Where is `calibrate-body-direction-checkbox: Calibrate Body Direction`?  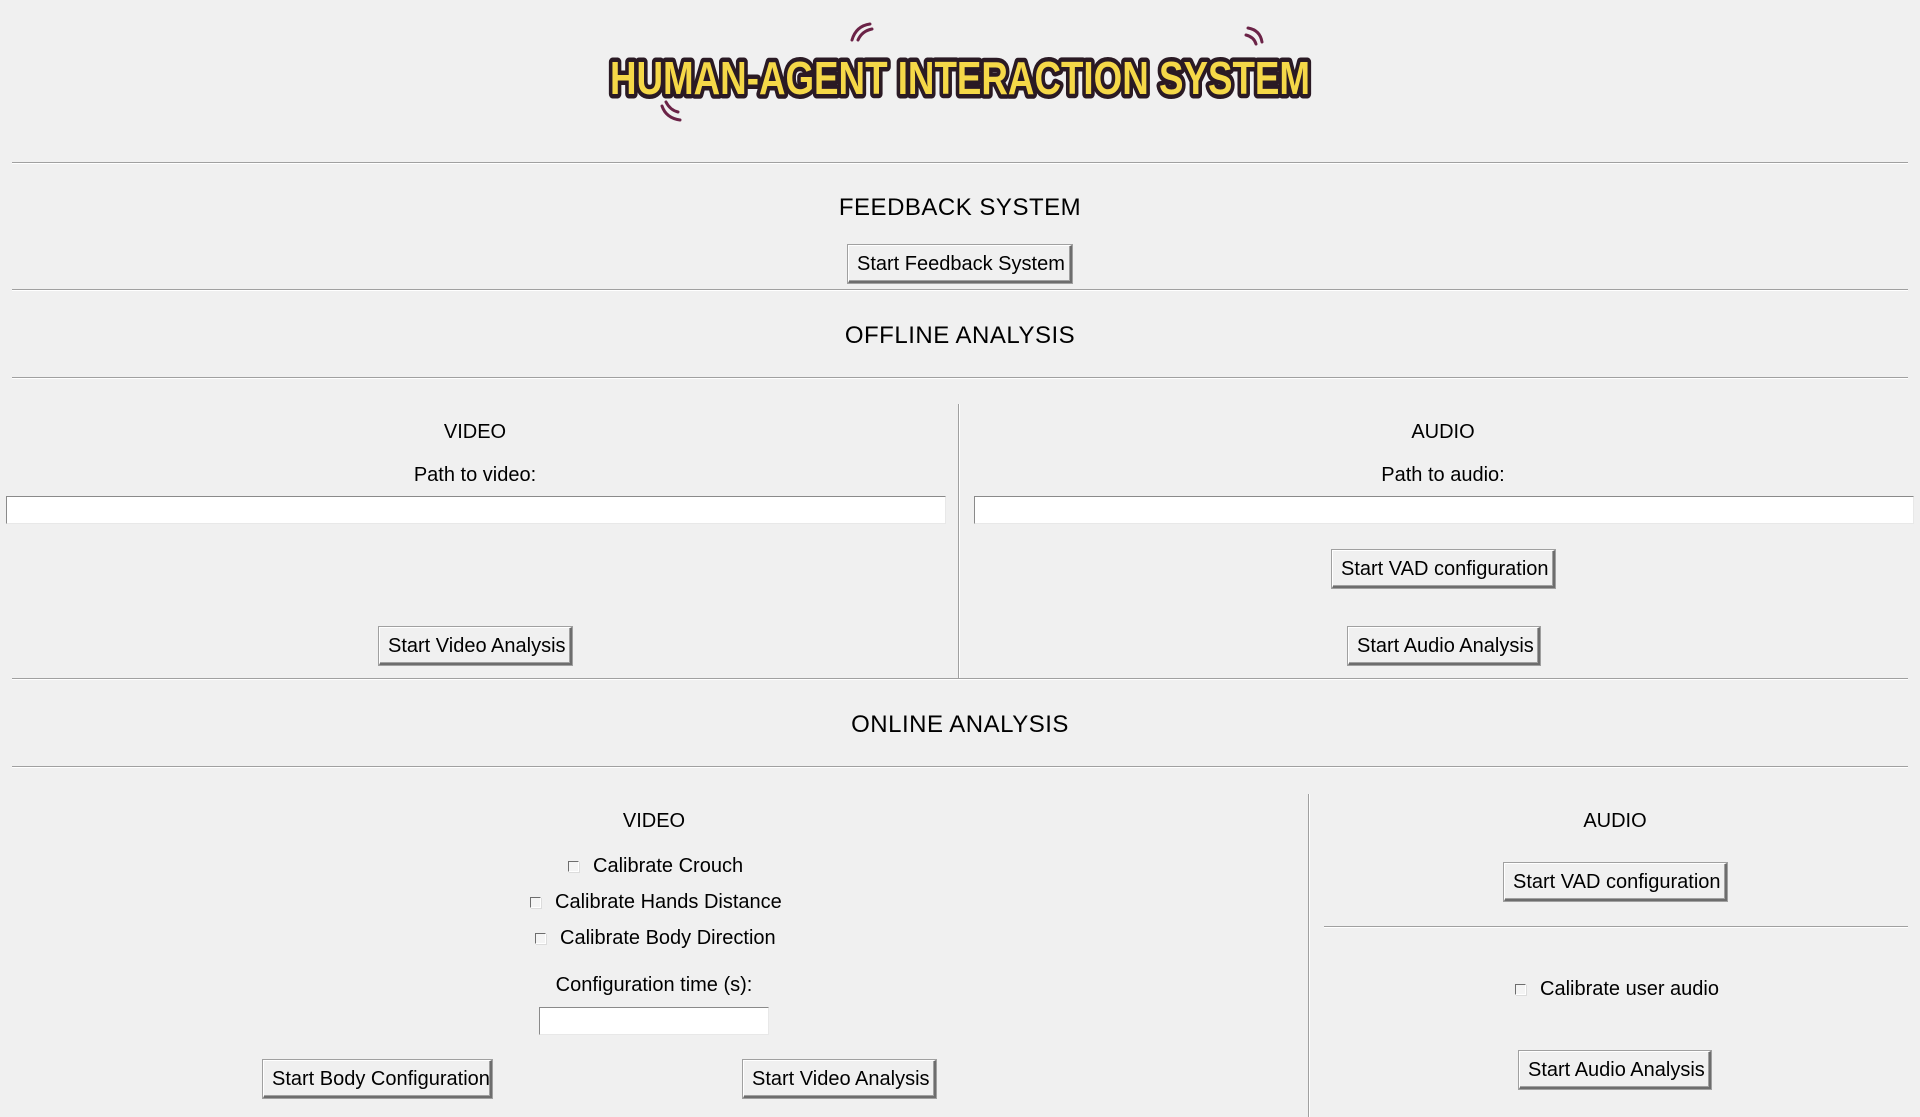 calibrate-body-direction-checkbox: Calibrate Body Direction is located at coordinates (655, 938).